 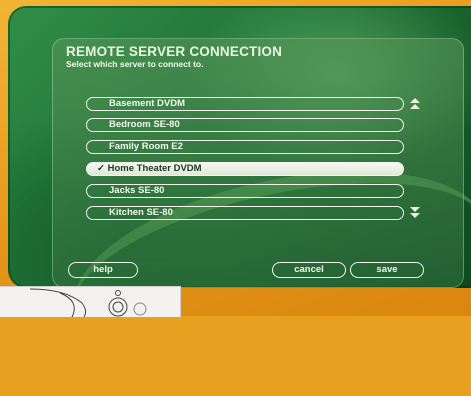 What do you see at coordinates (245, 169) in the screenshot?
I see `server-item-home-theater-dvdm: ✓ Home Theater DVDM` at bounding box center [245, 169].